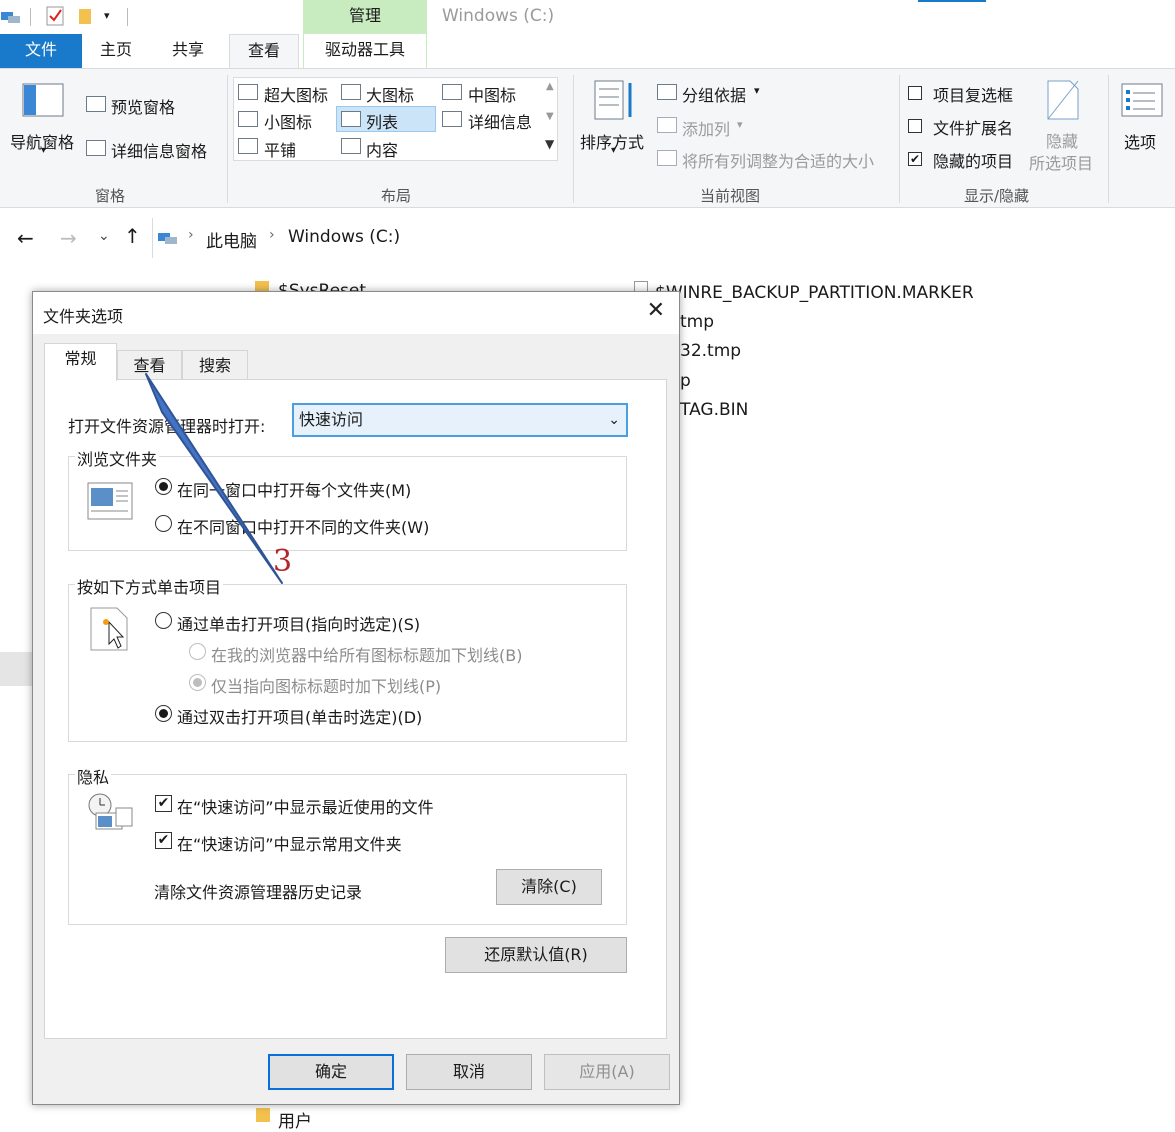 The image size is (1175, 1132). Describe the element at coordinates (283, 561) in the screenshot. I see `annotation-number: 3` at that location.